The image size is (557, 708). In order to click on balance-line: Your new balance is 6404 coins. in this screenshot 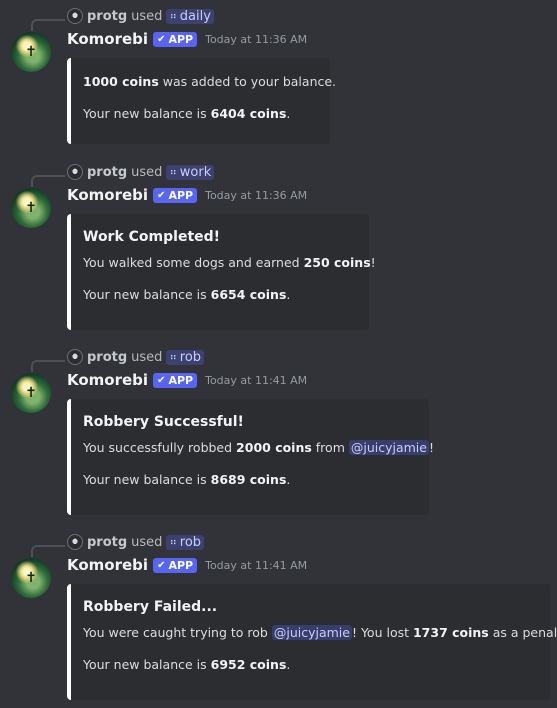, I will do `click(200, 114)`.